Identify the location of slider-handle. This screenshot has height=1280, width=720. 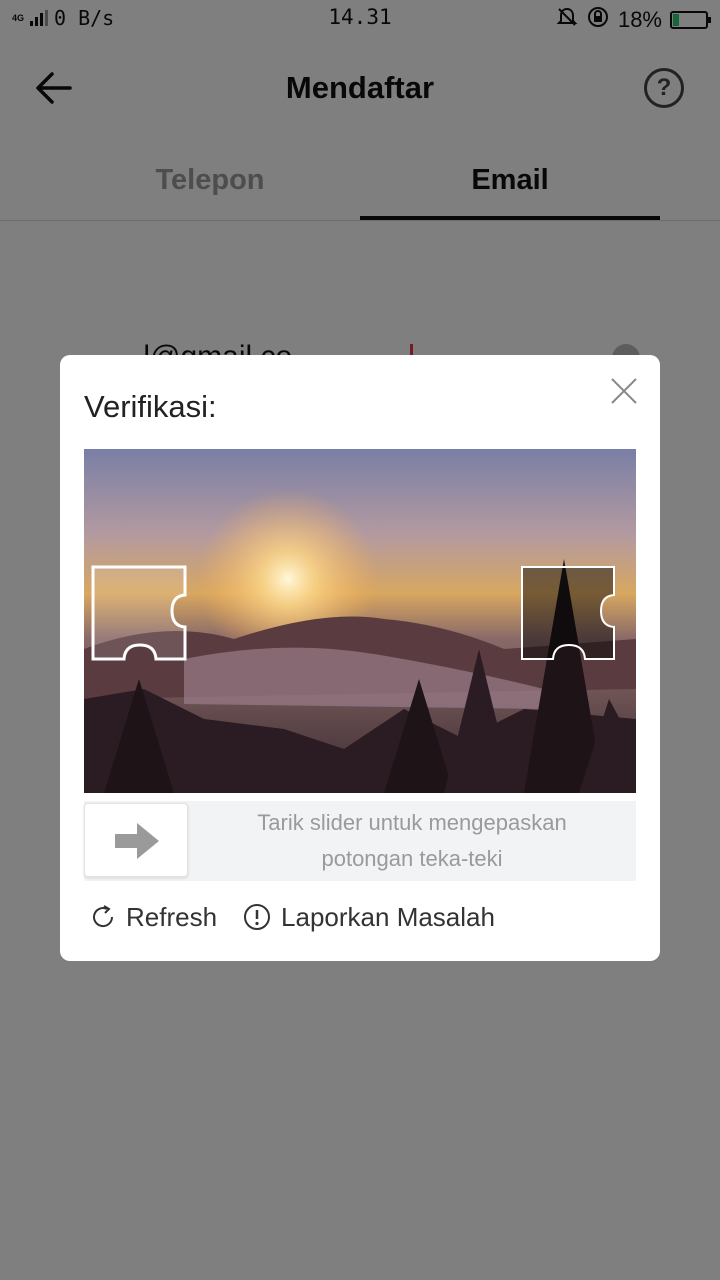
(136, 840).